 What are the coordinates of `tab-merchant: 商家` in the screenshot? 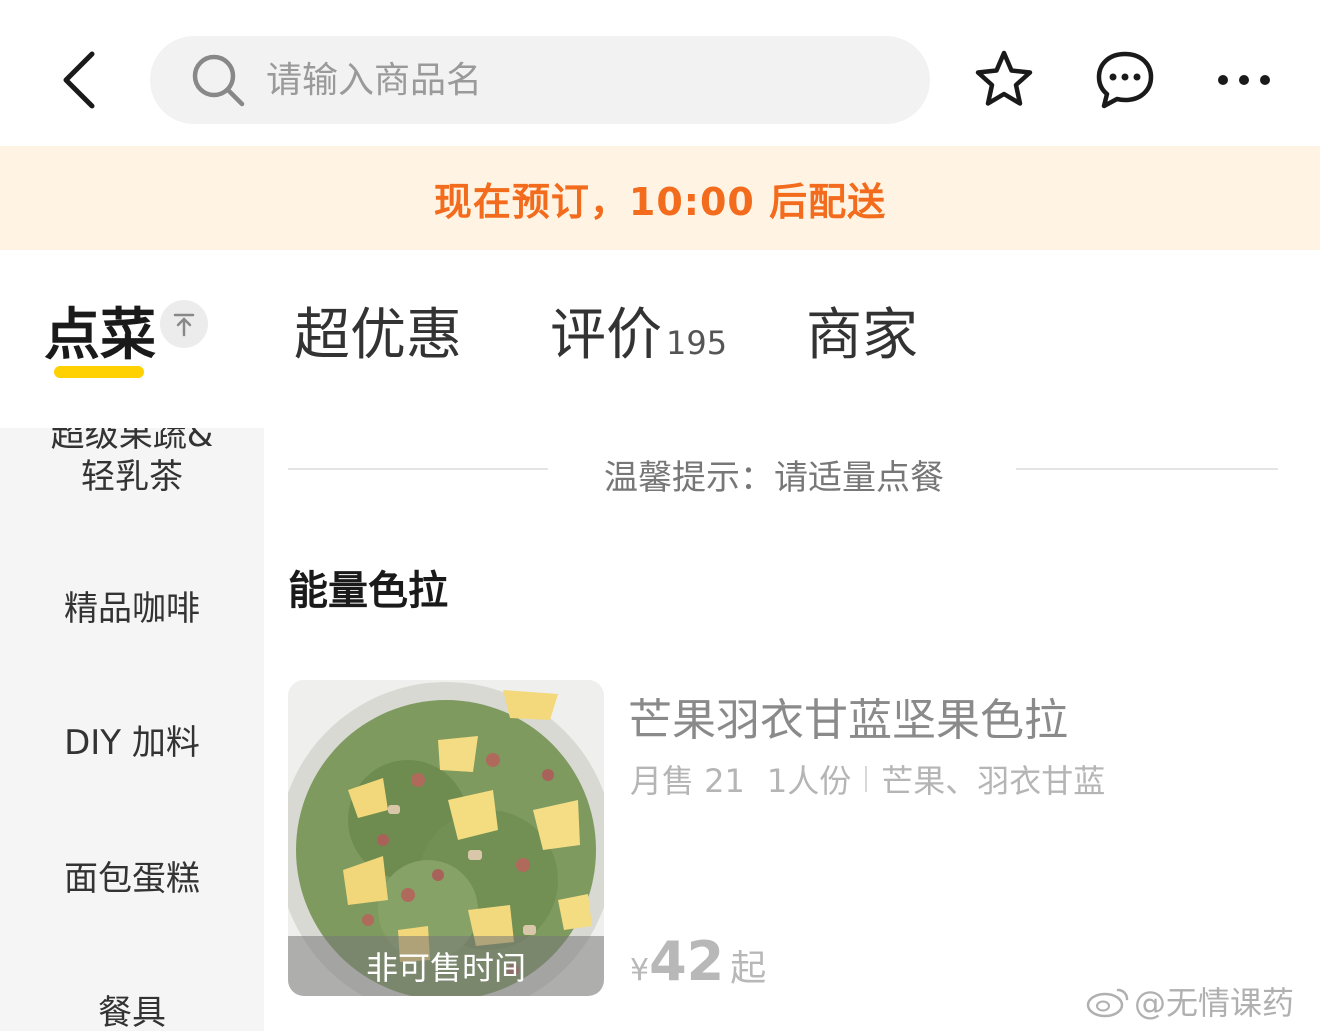 It's located at (862, 330).